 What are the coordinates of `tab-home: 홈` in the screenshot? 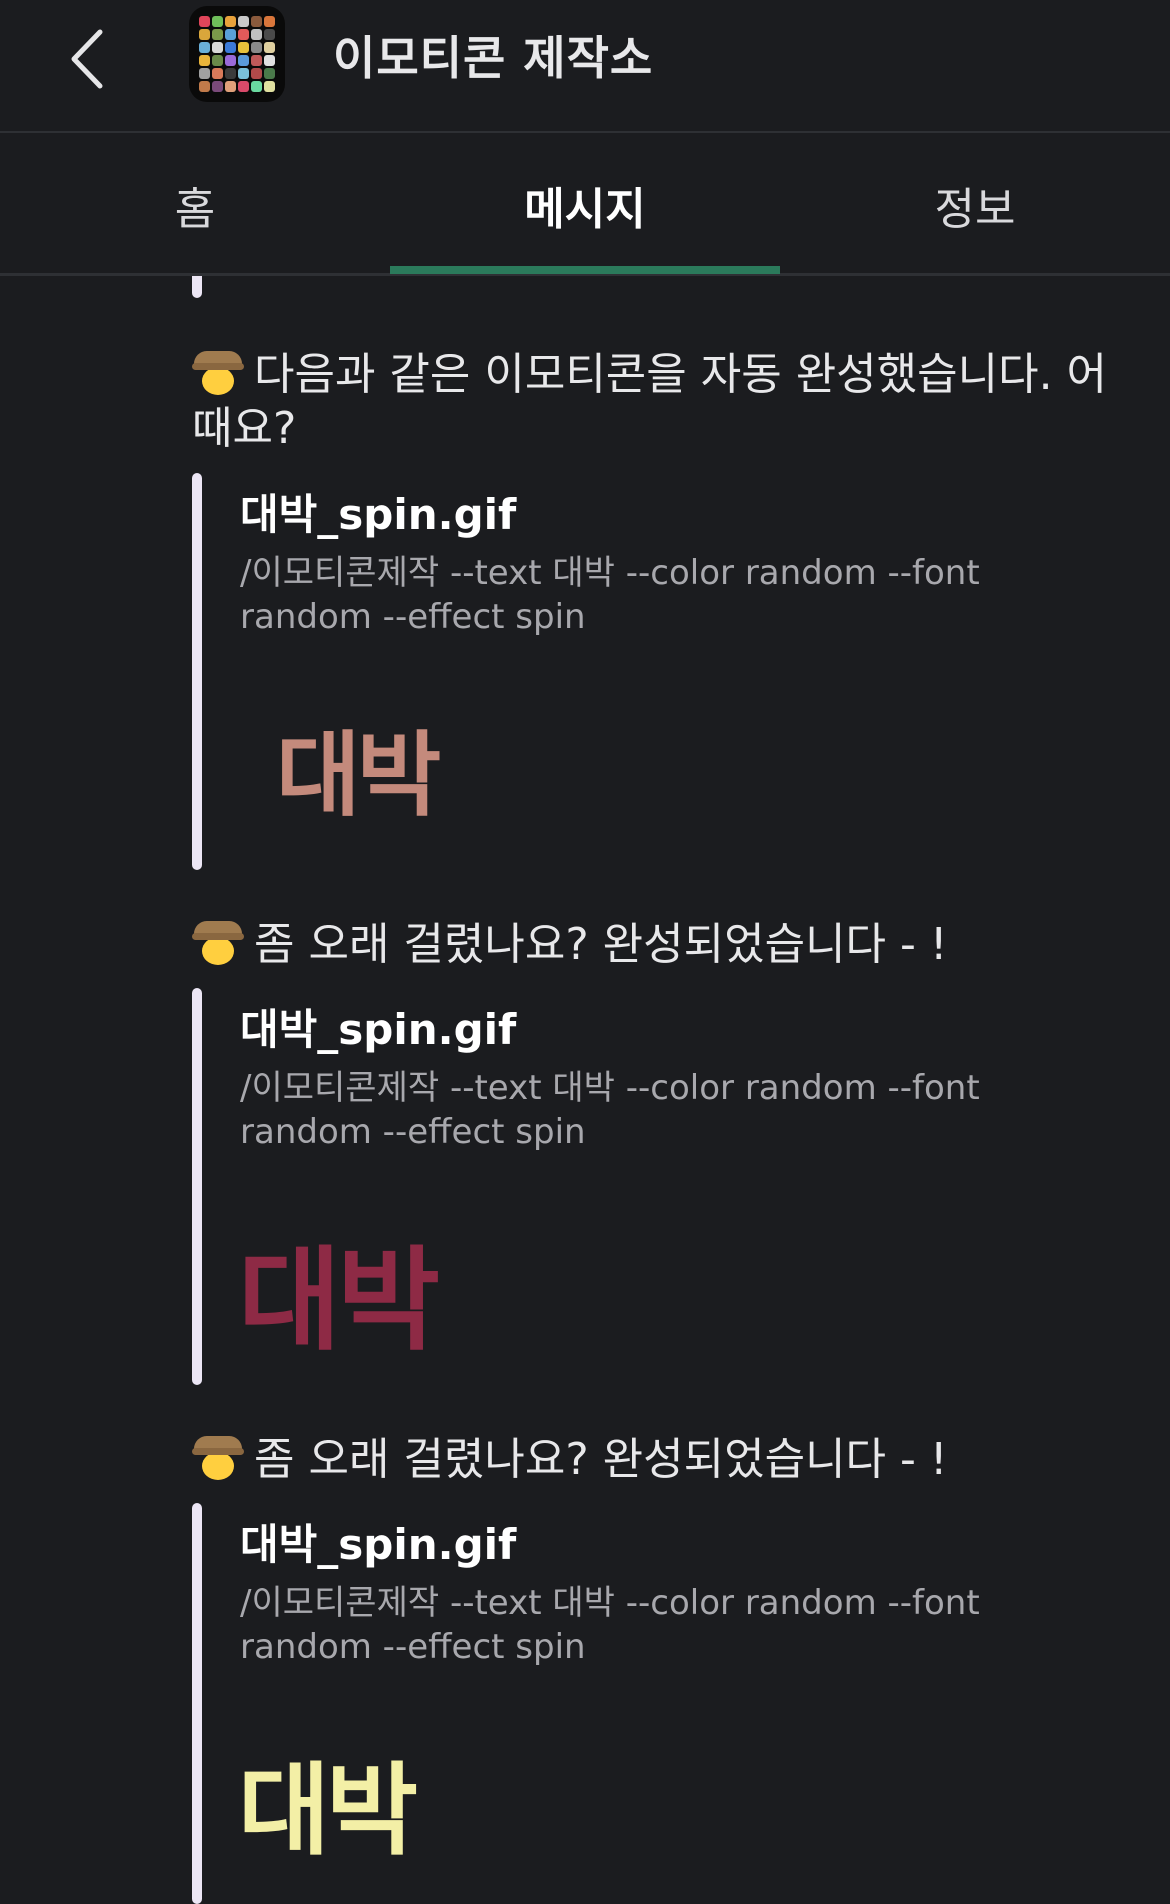 It's located at (195, 205).